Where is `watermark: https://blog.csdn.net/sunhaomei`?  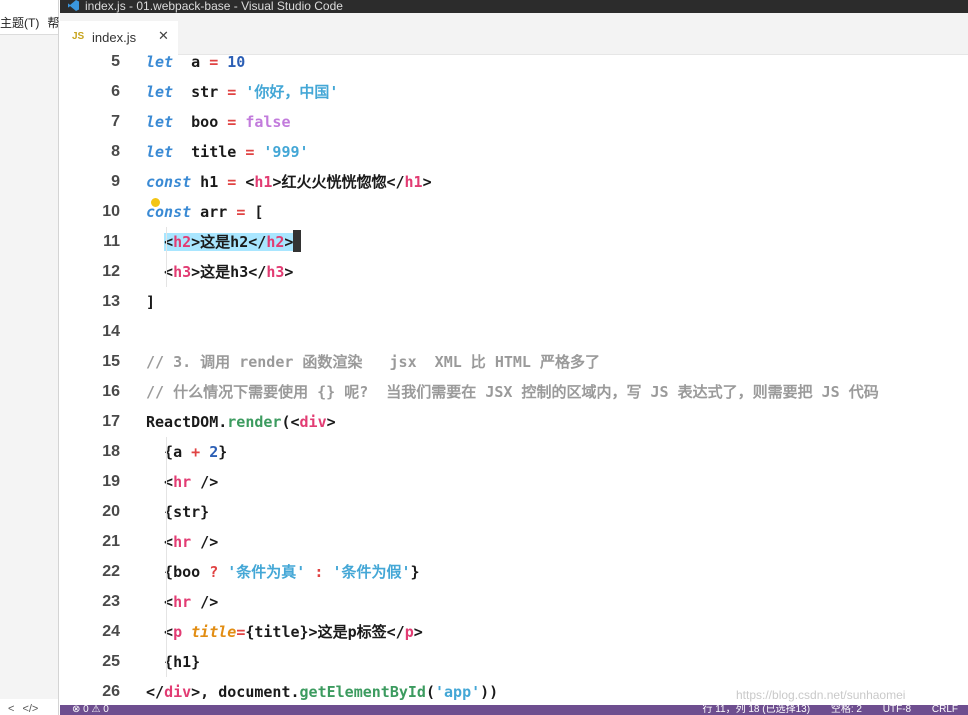 watermark: https://blog.csdn.net/sunhaomei is located at coordinates (821, 695).